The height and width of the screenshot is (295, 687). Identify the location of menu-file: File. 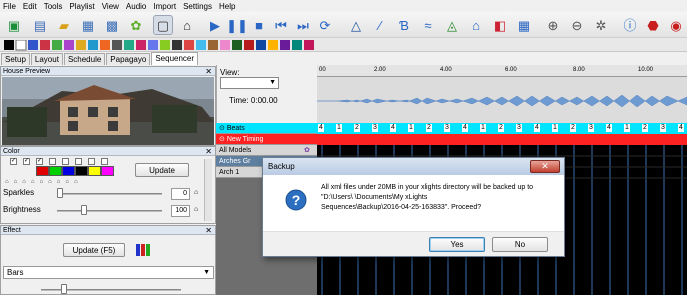
(9, 6).